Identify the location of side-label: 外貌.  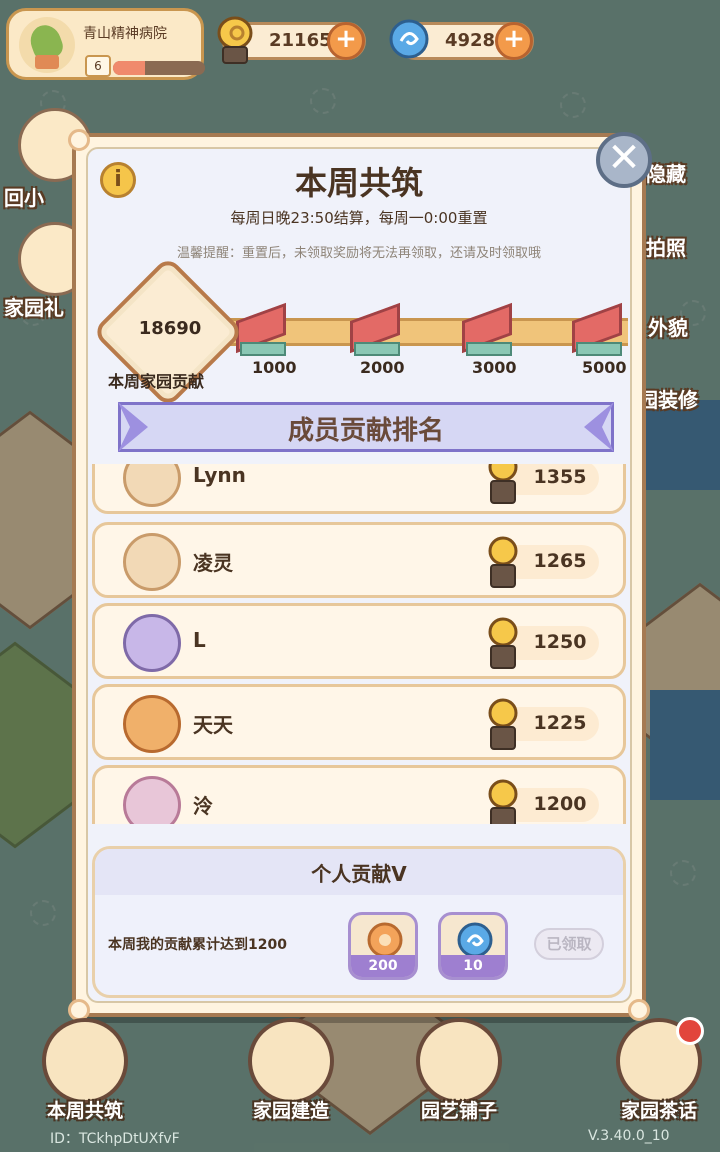
(668, 328).